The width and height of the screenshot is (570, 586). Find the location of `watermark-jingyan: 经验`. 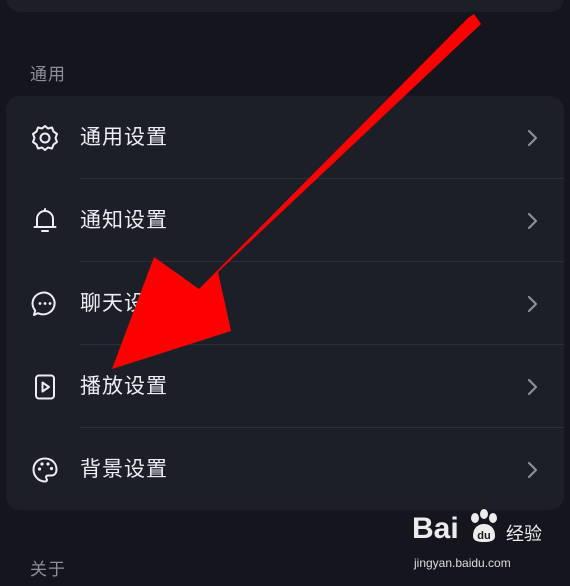

watermark-jingyan: 经验 is located at coordinates (524, 534).